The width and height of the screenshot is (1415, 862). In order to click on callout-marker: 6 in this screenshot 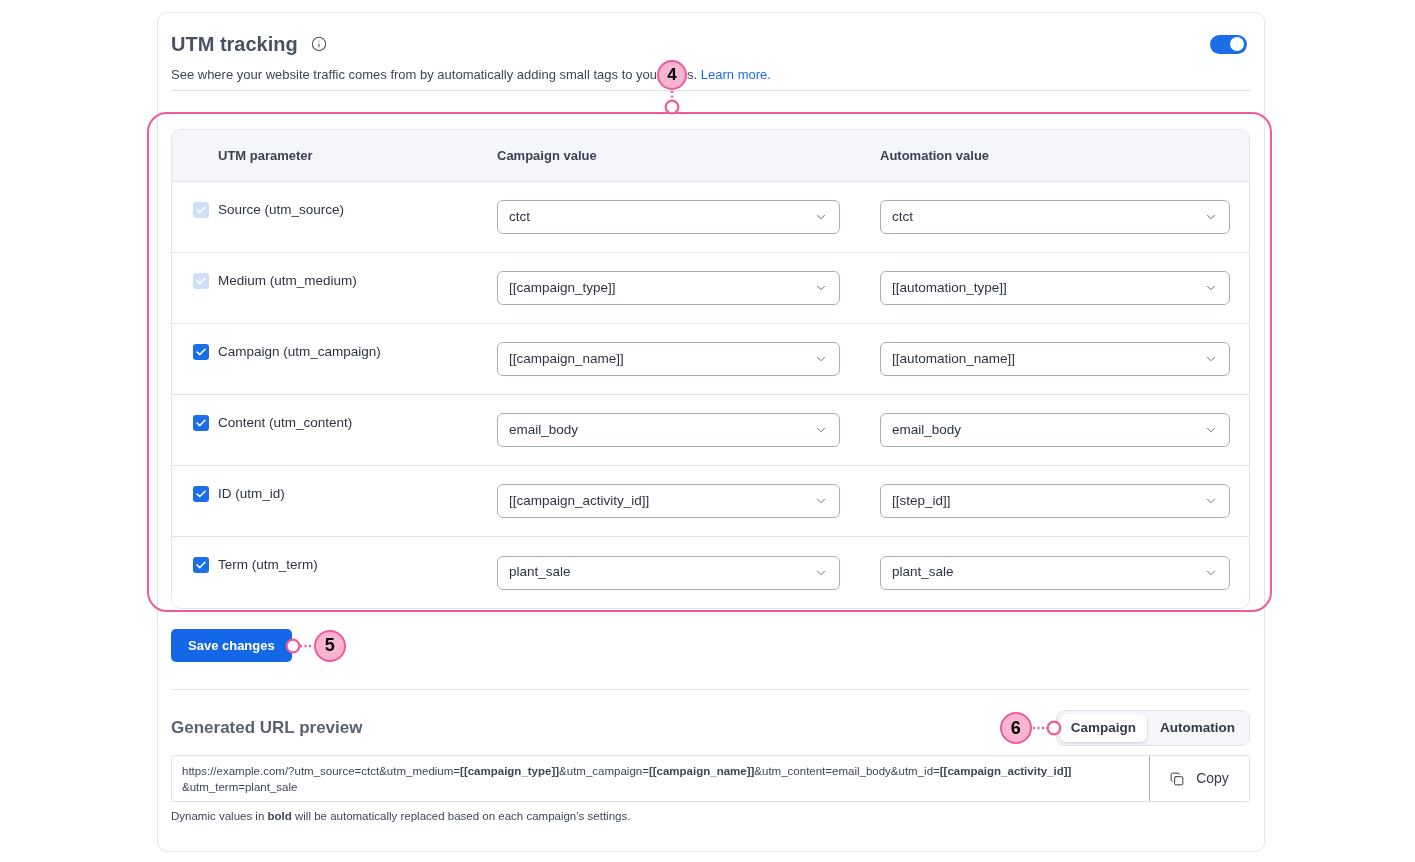, I will do `click(1015, 728)`.